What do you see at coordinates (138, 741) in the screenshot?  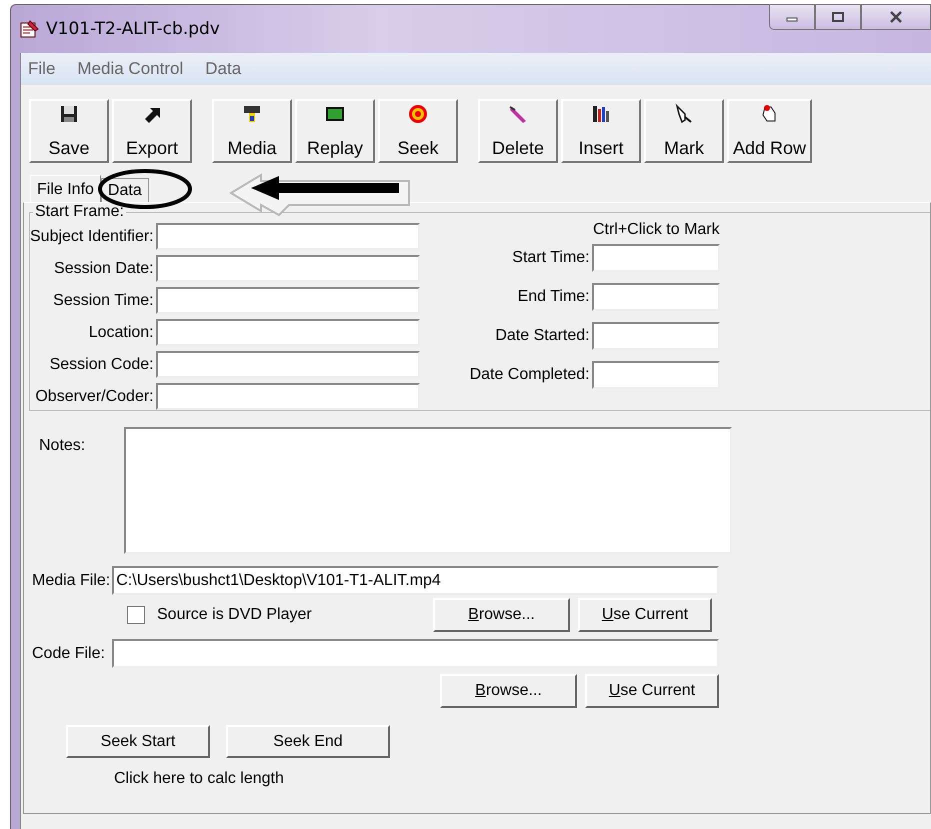 I see `push-button: Seek Start` at bounding box center [138, 741].